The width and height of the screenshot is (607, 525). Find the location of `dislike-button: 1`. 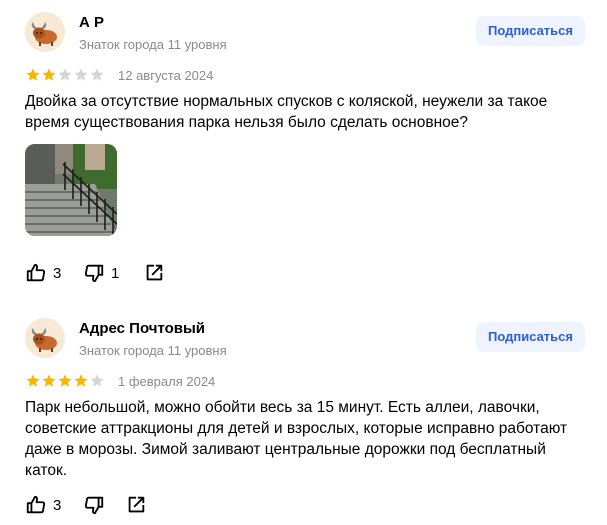

dislike-button: 1 is located at coordinates (101, 273).